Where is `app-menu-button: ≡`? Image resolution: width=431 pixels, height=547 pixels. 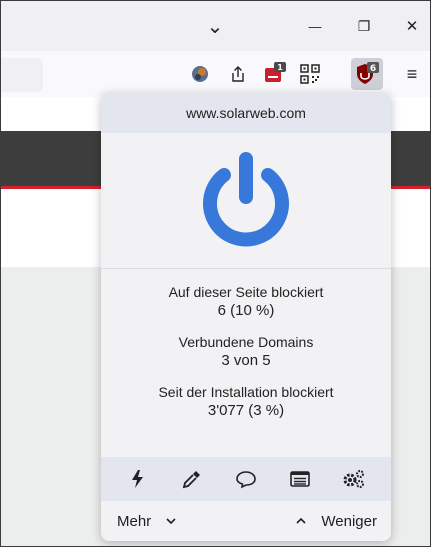
app-menu-button: ≡ is located at coordinates (412, 74).